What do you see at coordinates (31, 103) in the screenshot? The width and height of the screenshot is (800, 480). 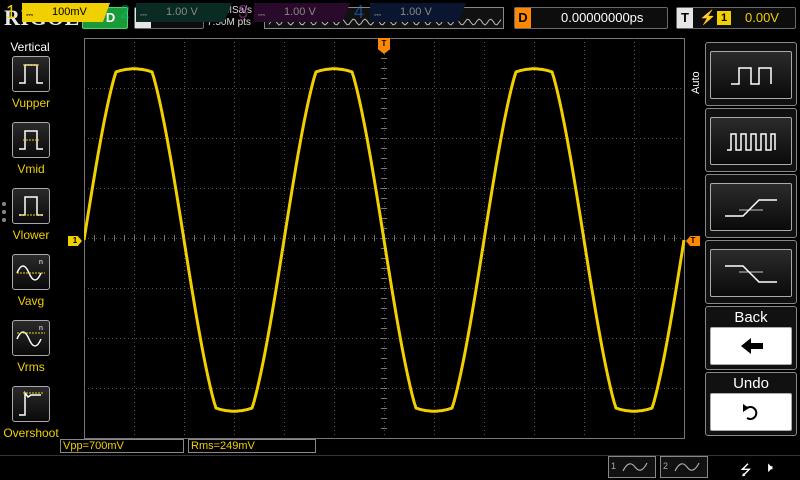 I see `vupper-label: Vupper` at bounding box center [31, 103].